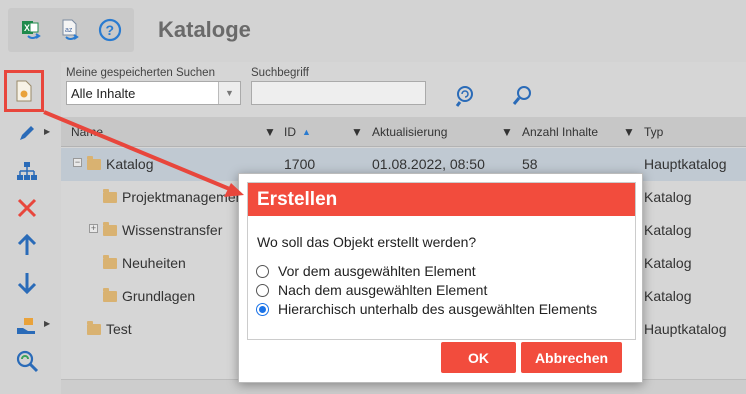 Image resolution: width=746 pixels, height=394 pixels. I want to click on option-after: Nach dem ausgewählten Element, so click(371, 290).